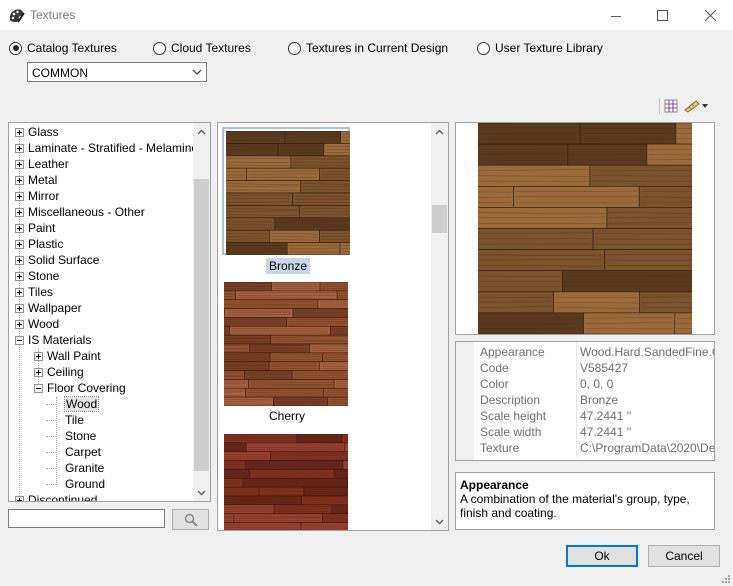  I want to click on property-row: Scale width 47.2441 '', so click(585, 433).